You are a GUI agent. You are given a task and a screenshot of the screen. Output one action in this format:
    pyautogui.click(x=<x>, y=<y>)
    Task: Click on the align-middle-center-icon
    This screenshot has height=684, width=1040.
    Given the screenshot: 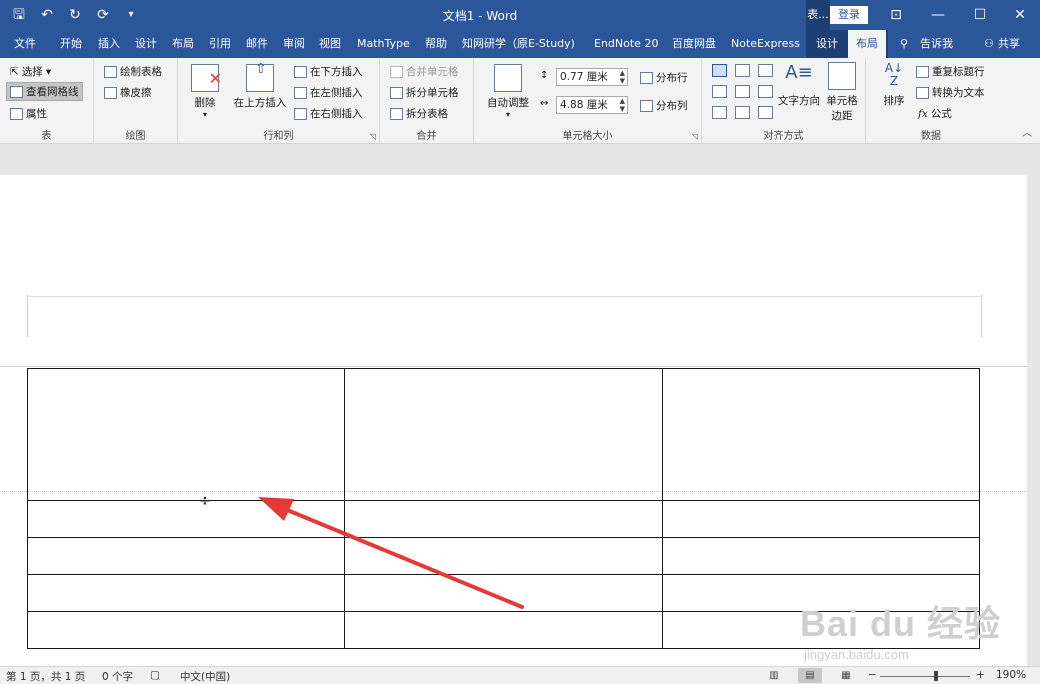 What is the action you would take?
    pyautogui.click(x=742, y=91)
    